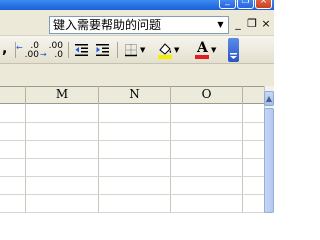  Describe the element at coordinates (134, 50) in the screenshot. I see `borders-icon: ▼` at that location.